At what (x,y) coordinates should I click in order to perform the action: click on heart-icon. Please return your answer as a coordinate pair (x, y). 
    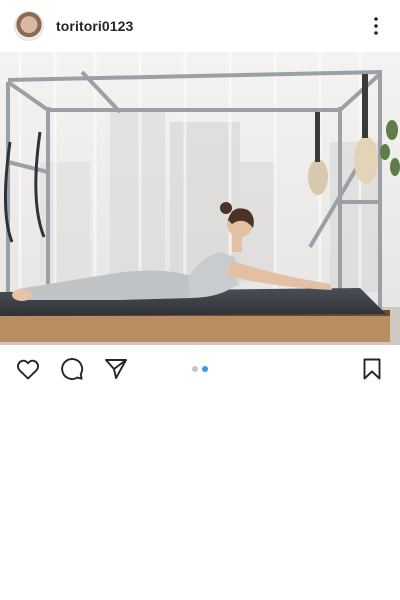
    Looking at the image, I should click on (28, 369).